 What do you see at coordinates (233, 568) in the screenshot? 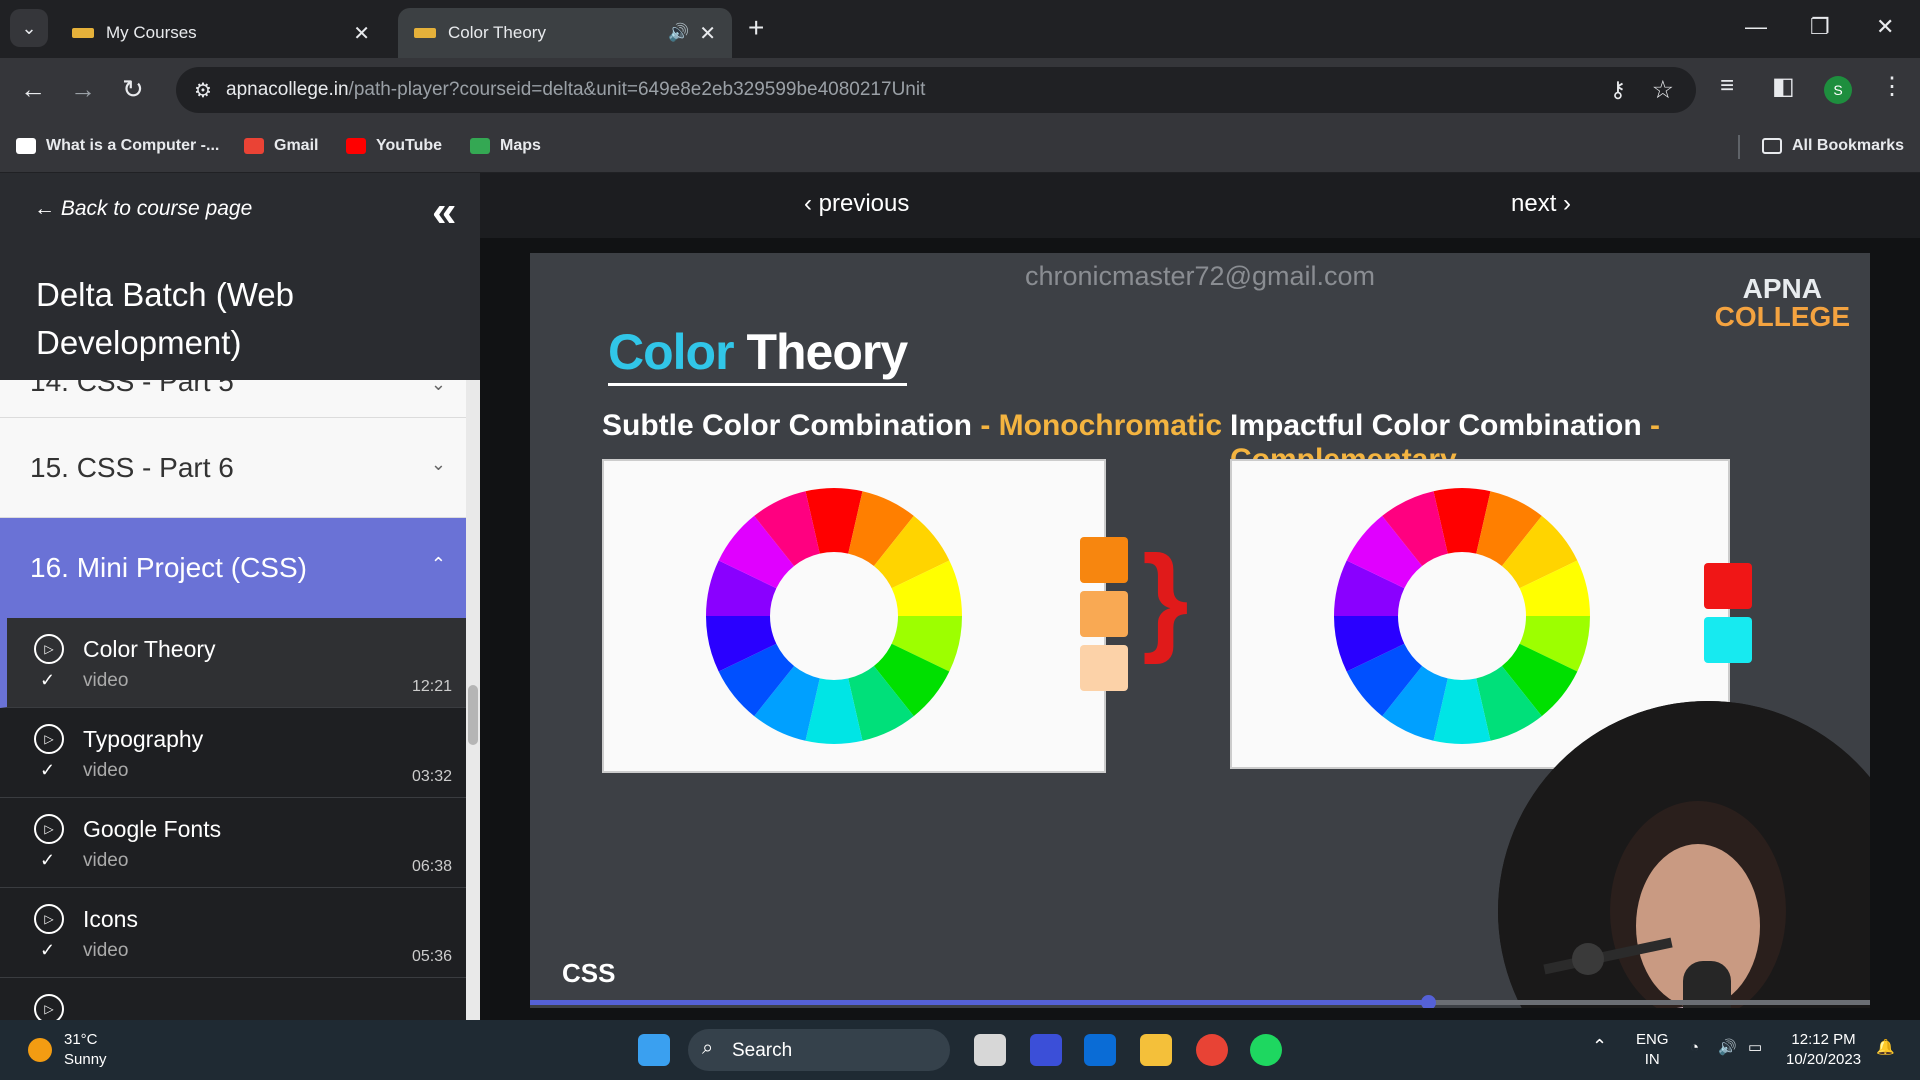
I see `module-mini-project: 16. Mini Project (CSS) ⌃` at bounding box center [233, 568].